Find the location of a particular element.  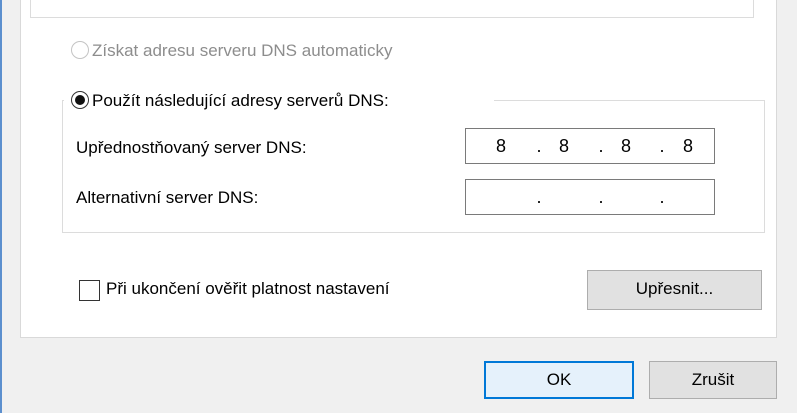

radio-dns-manual is located at coordinates (80, 100).